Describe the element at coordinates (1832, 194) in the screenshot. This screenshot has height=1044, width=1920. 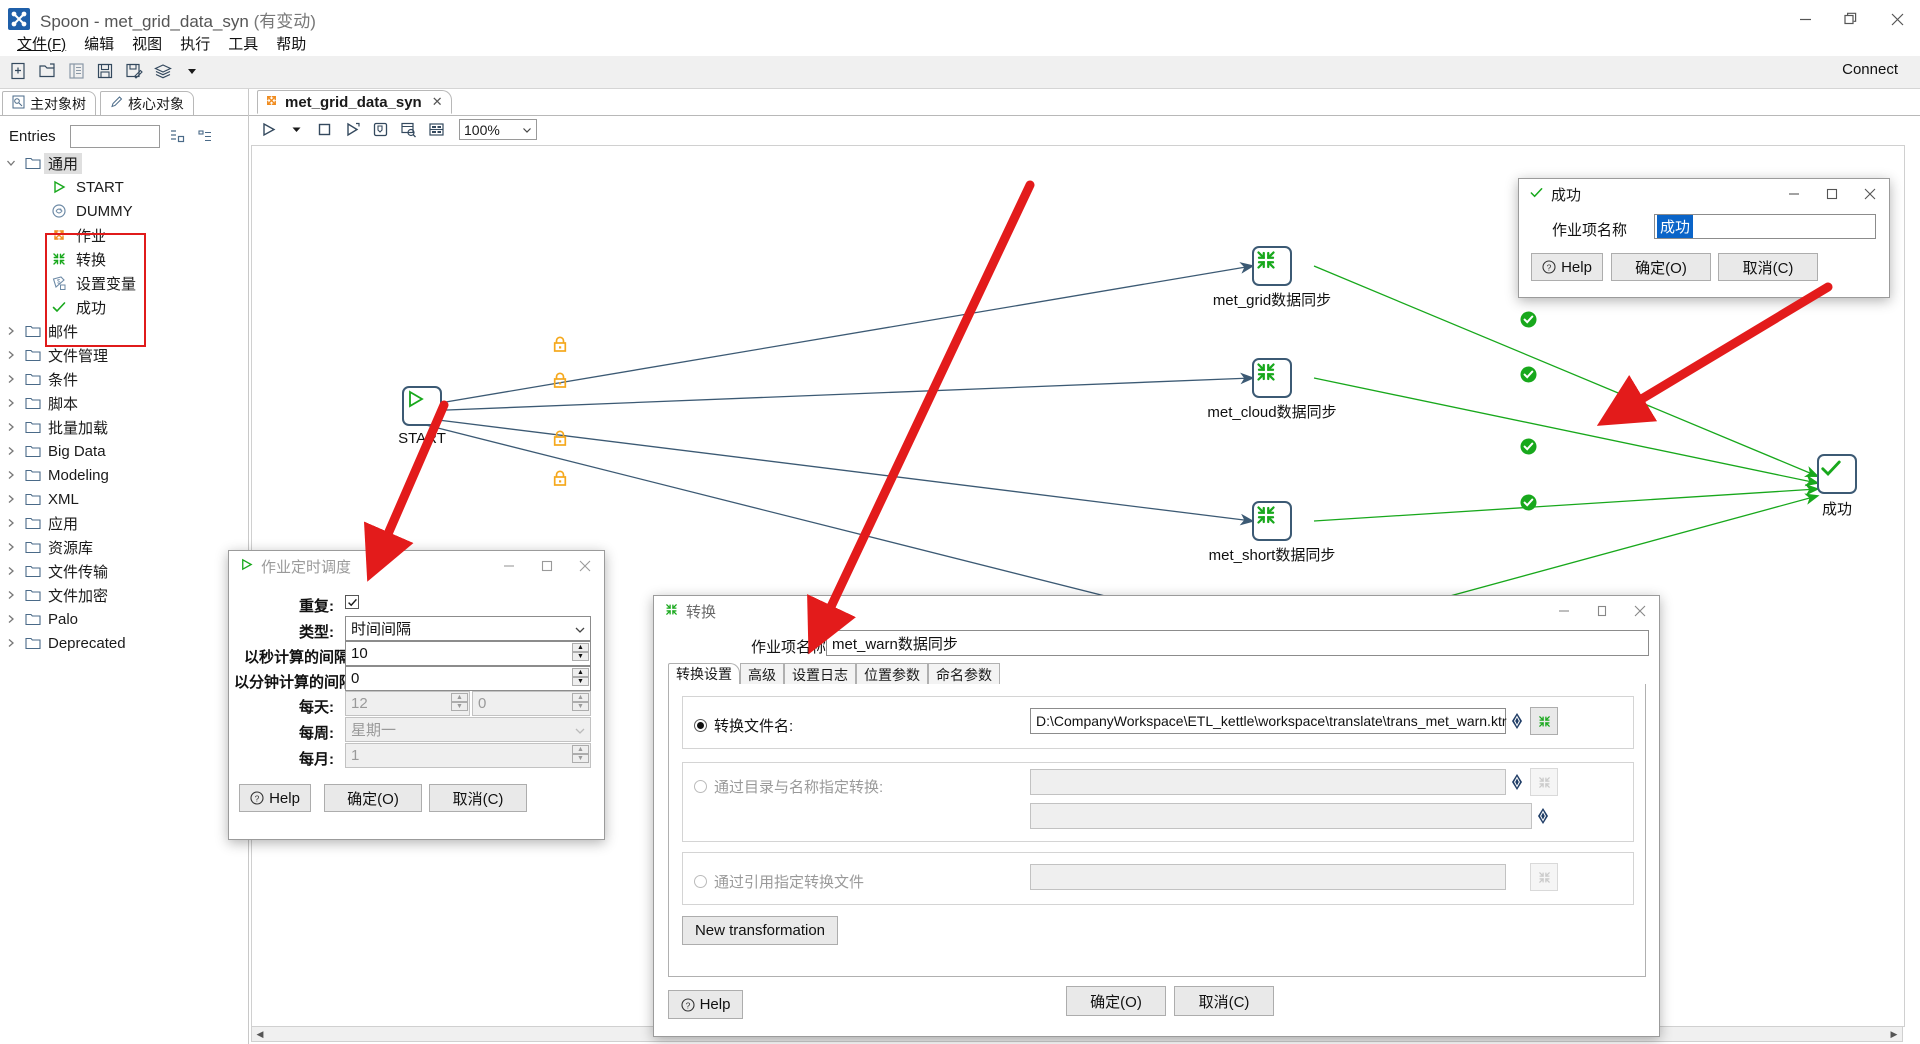
I see `success-dialog-maximize-button` at that location.